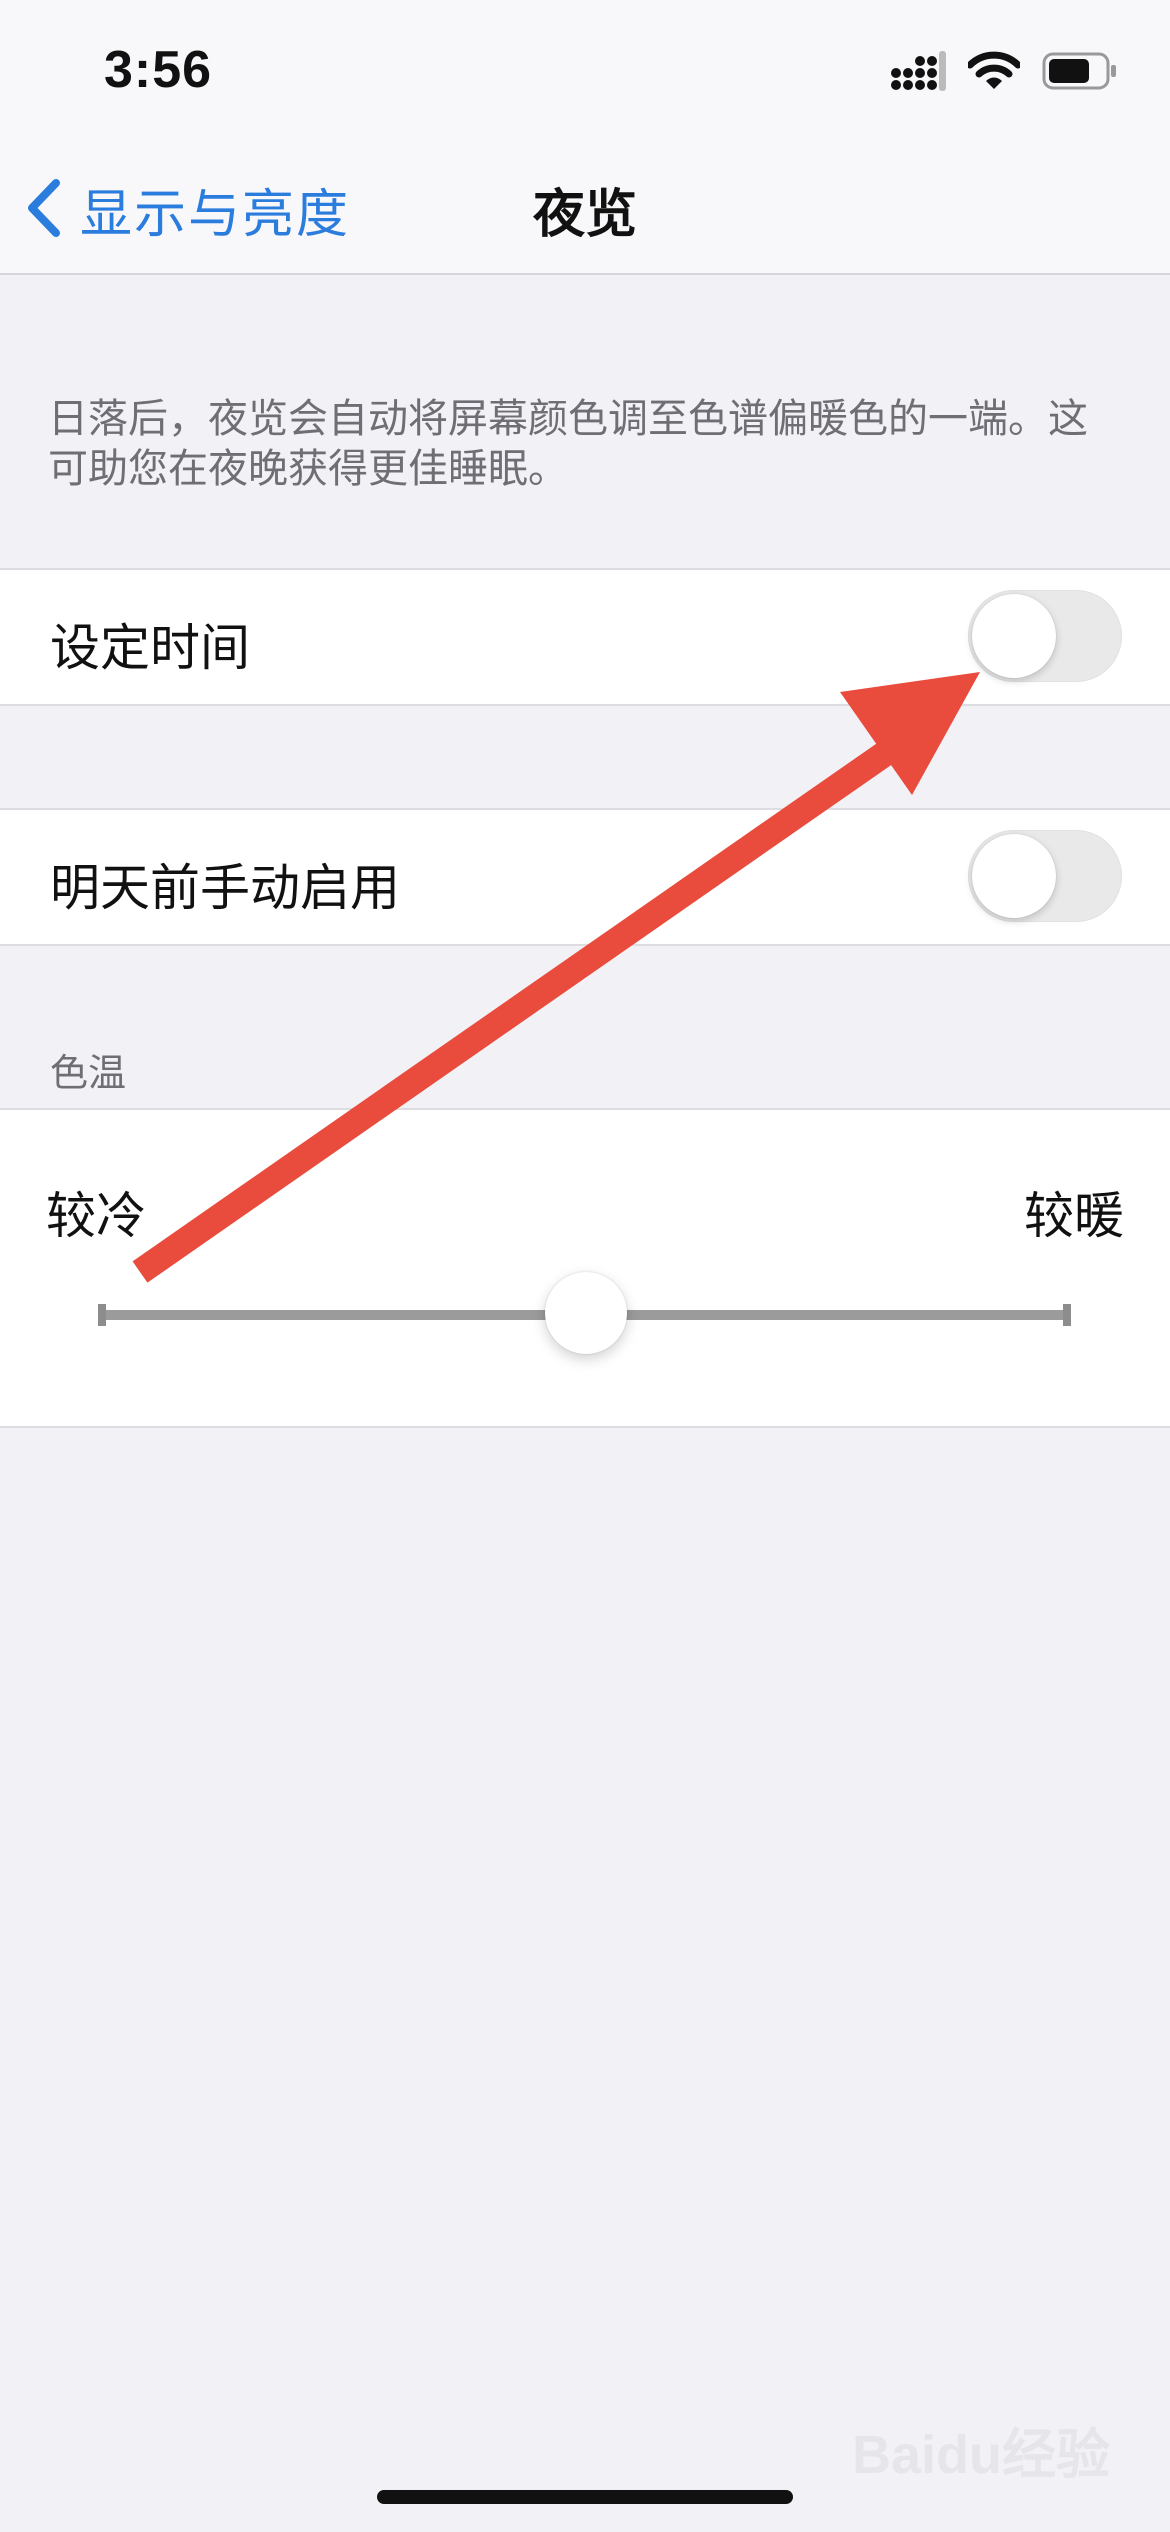 This screenshot has height=2532, width=1170. Describe the element at coordinates (225, 888) in the screenshot. I see `manual-enable-label: 明天前手动启用` at that location.